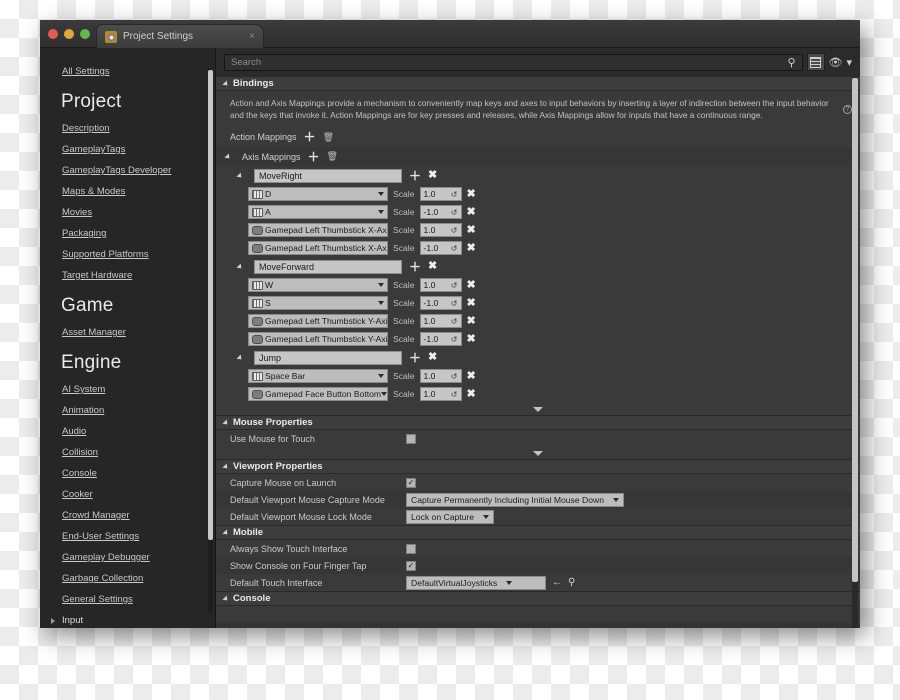 The image size is (900, 700). I want to click on add-action-mapping-button: ＋, so click(310, 137).